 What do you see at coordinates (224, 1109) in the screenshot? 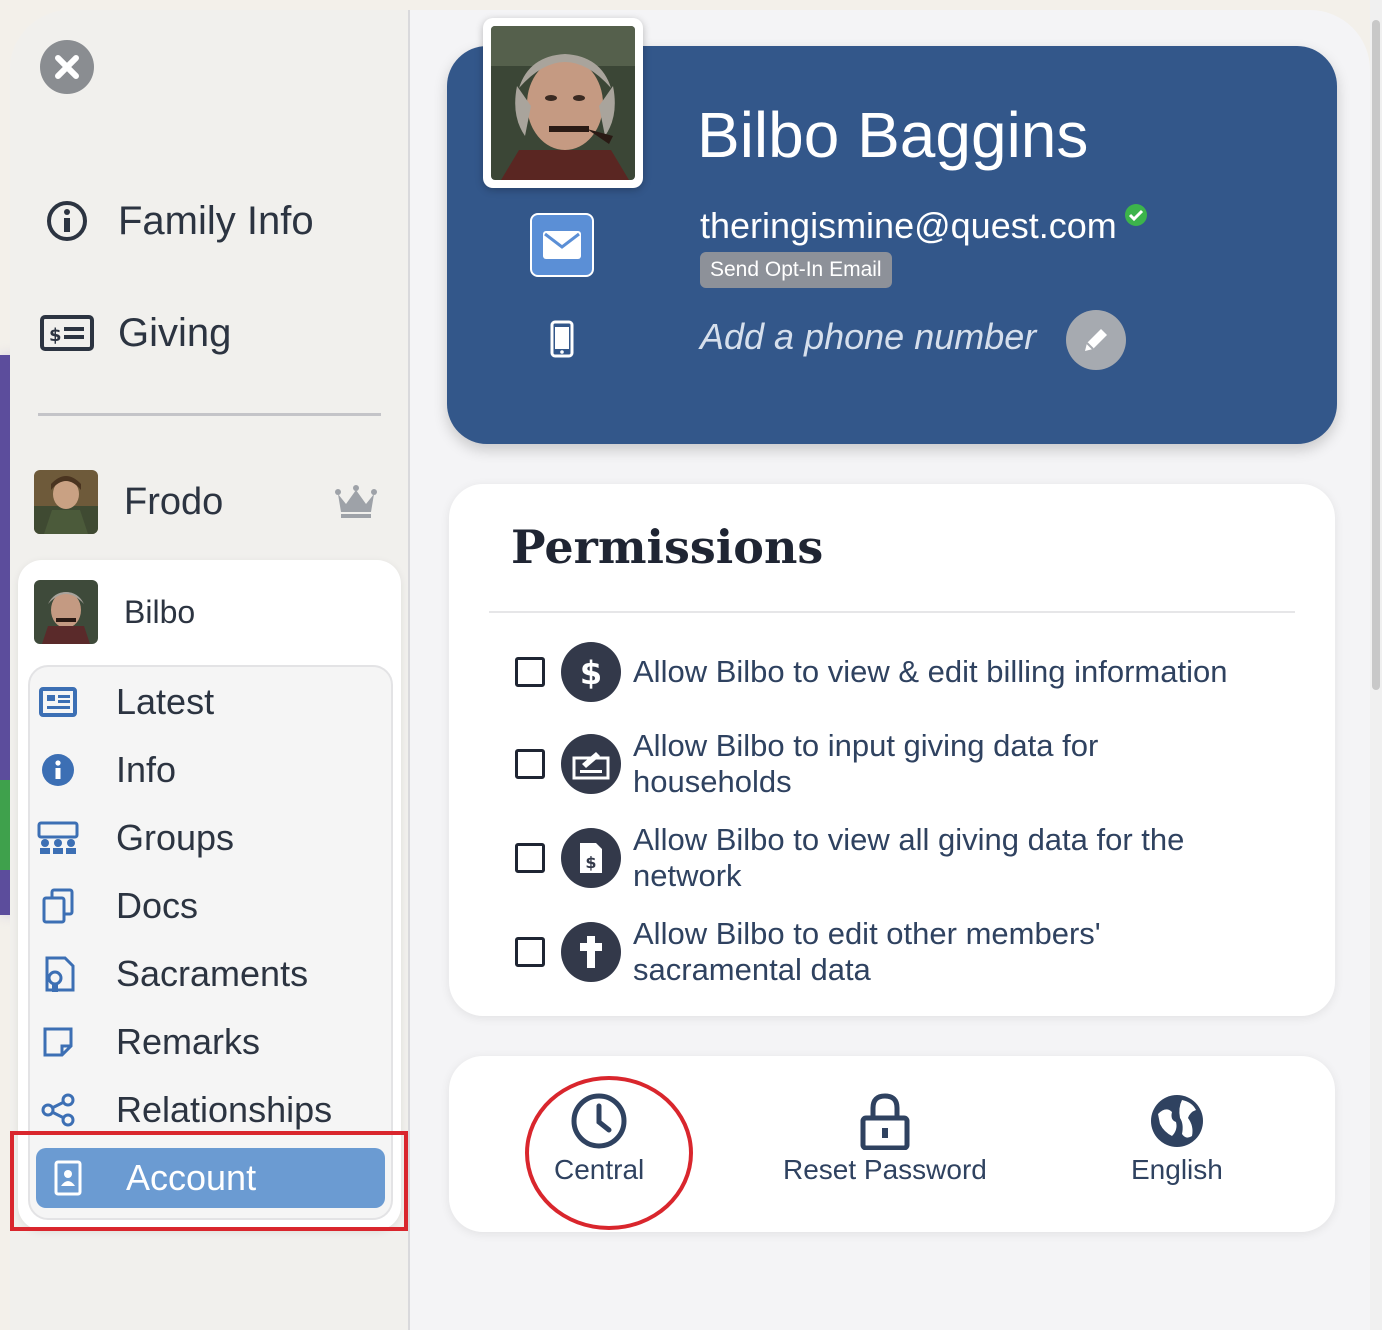
I see `submenu-label: Relationships` at bounding box center [224, 1109].